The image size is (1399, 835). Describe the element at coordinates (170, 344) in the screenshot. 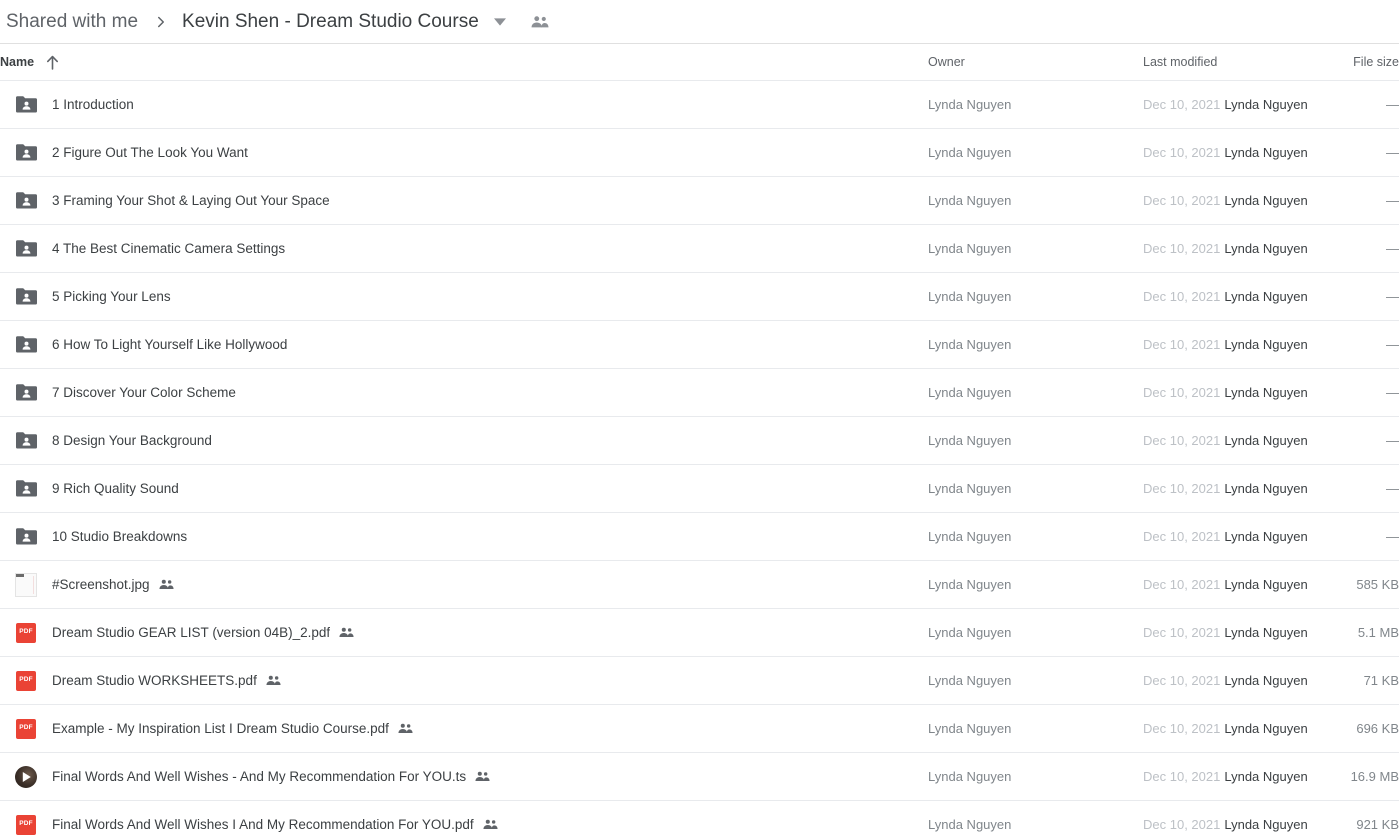

I see `file-name-label: 6 How To Light Yourself Like Hollywood` at that location.